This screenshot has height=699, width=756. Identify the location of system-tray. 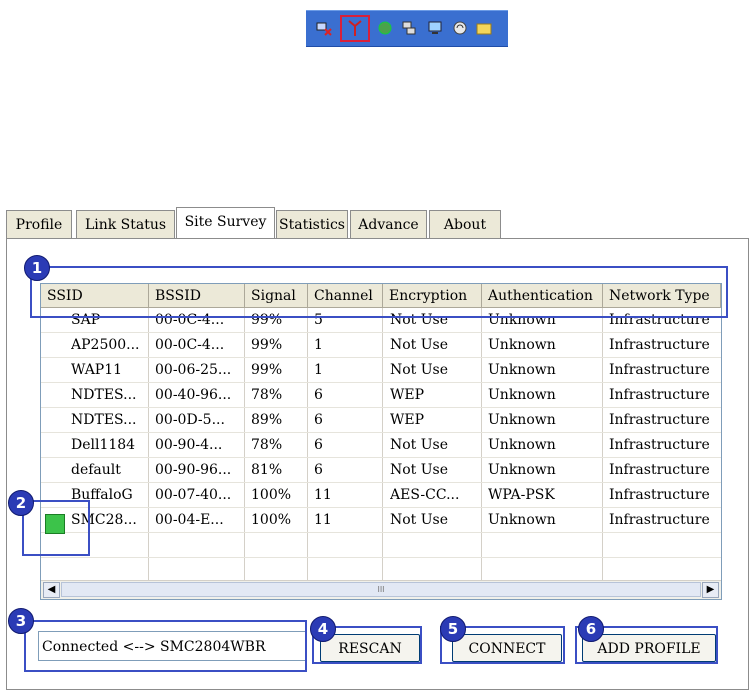
(407, 28).